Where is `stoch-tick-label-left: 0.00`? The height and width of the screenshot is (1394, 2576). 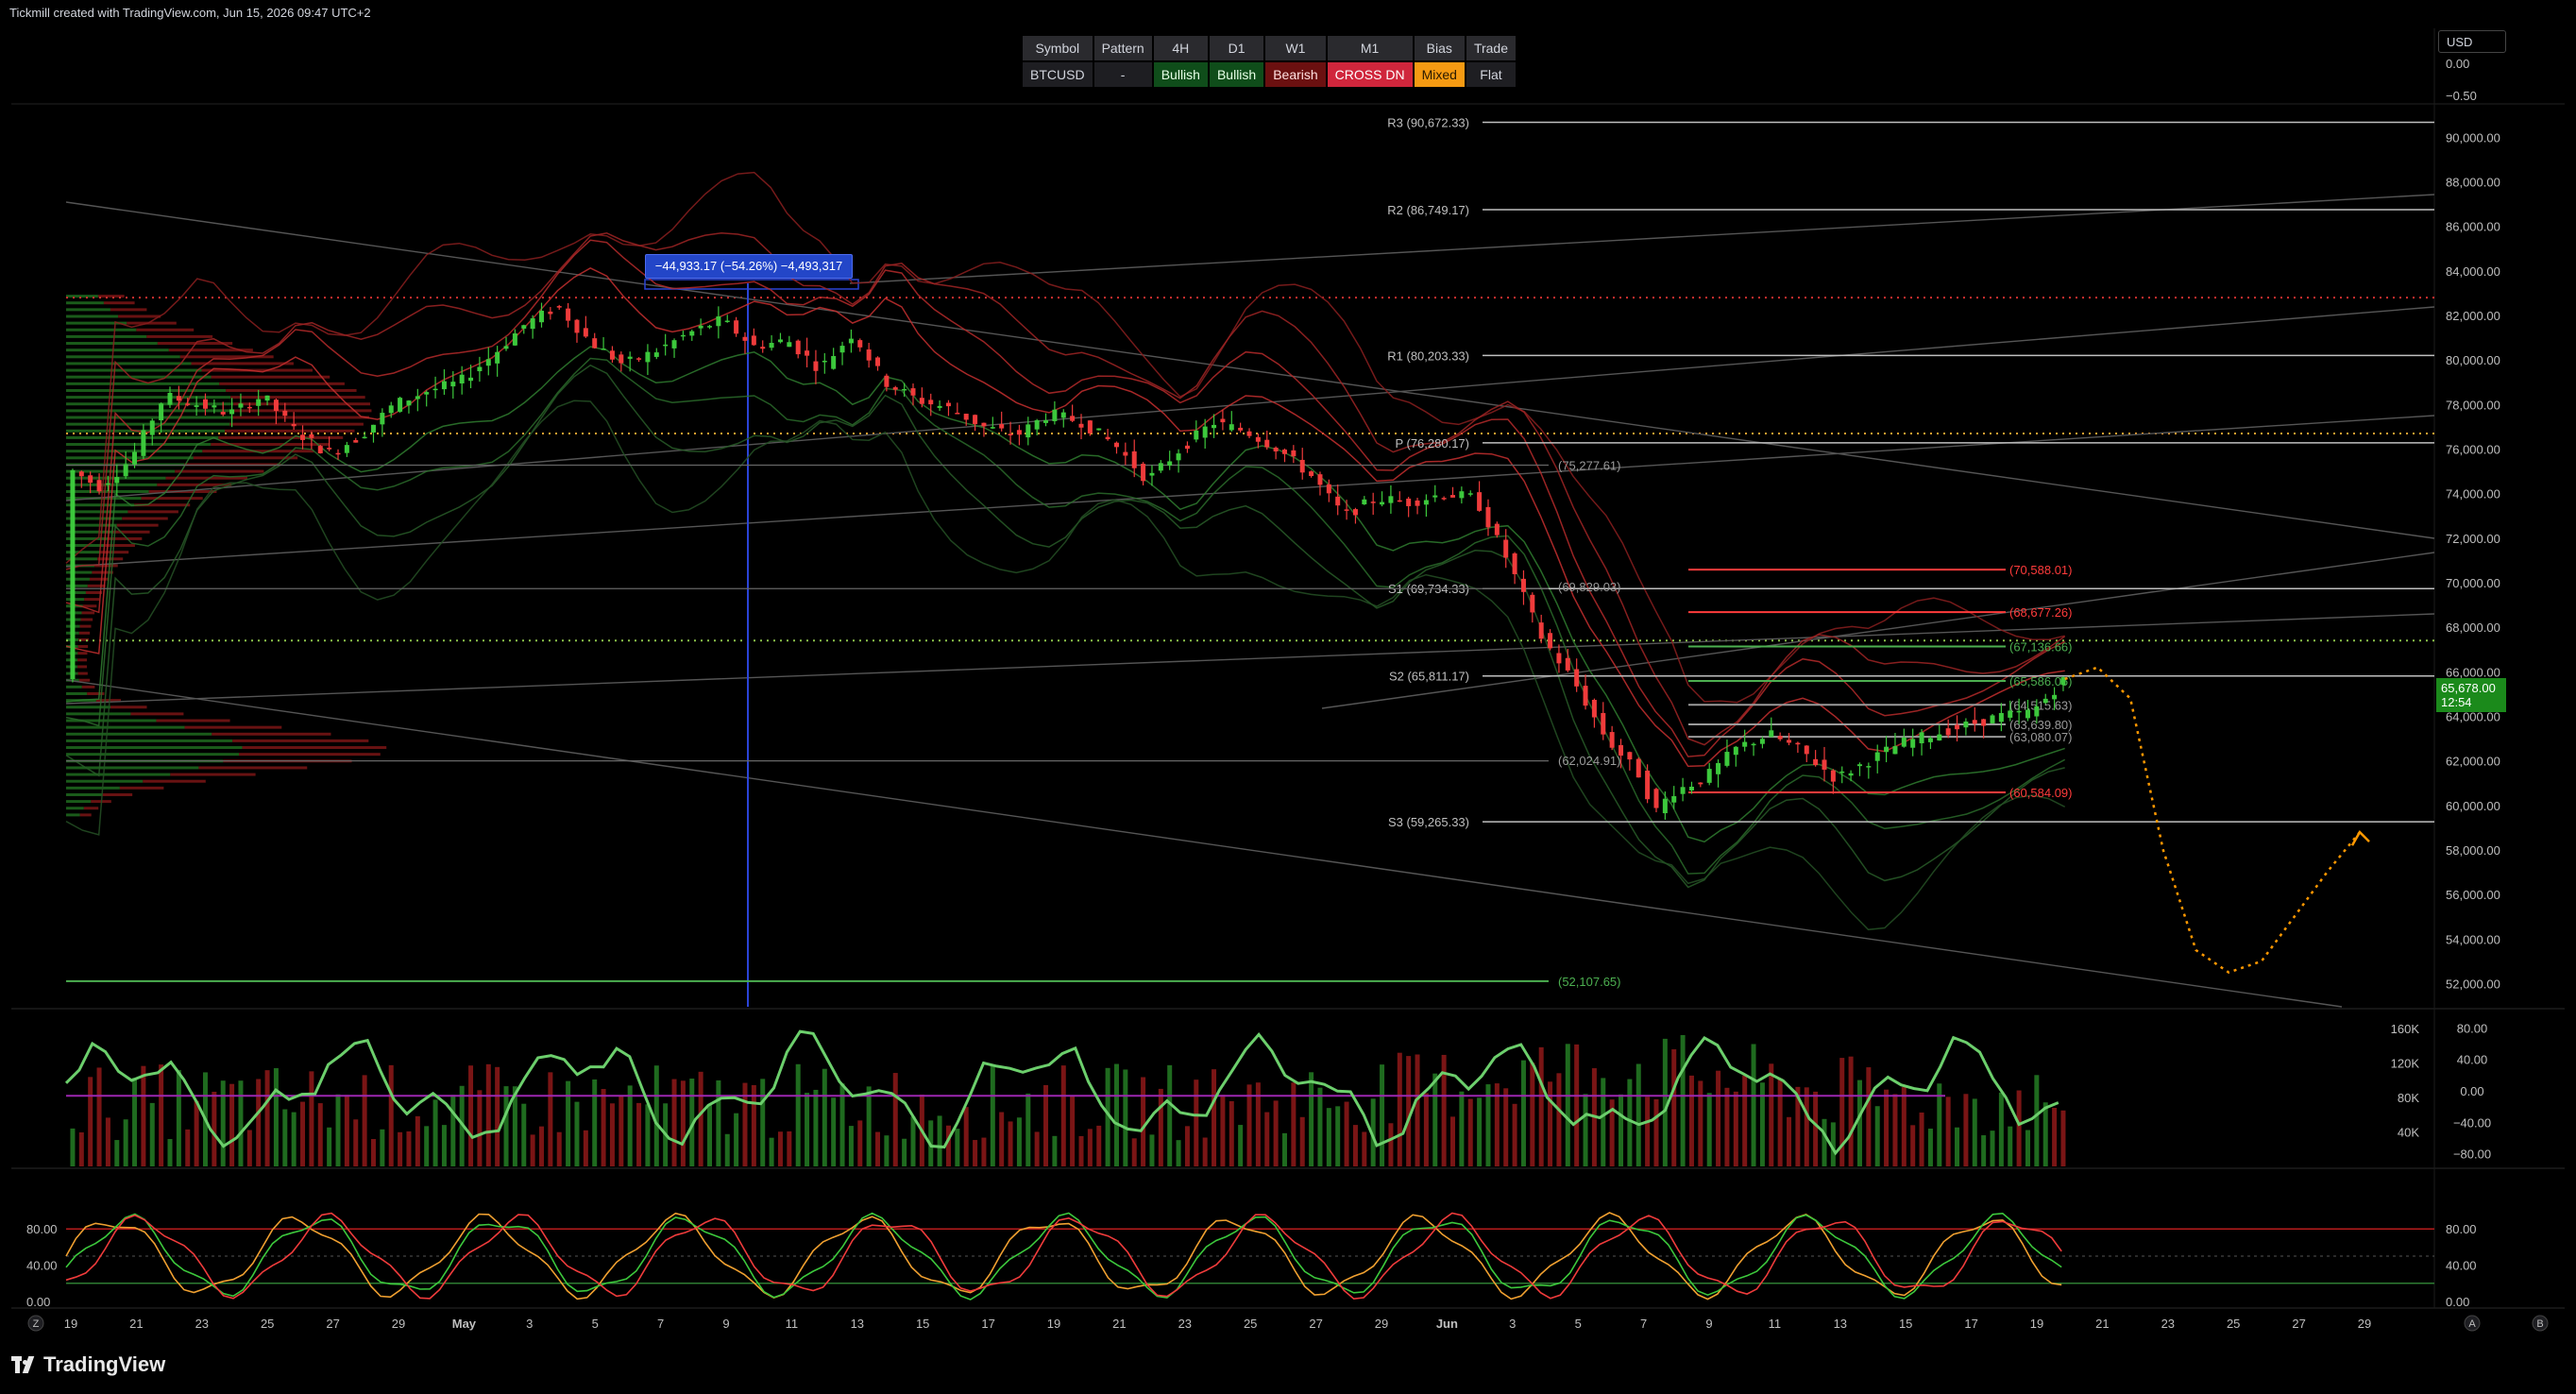
stoch-tick-label-left: 0.00 is located at coordinates (38, 1302).